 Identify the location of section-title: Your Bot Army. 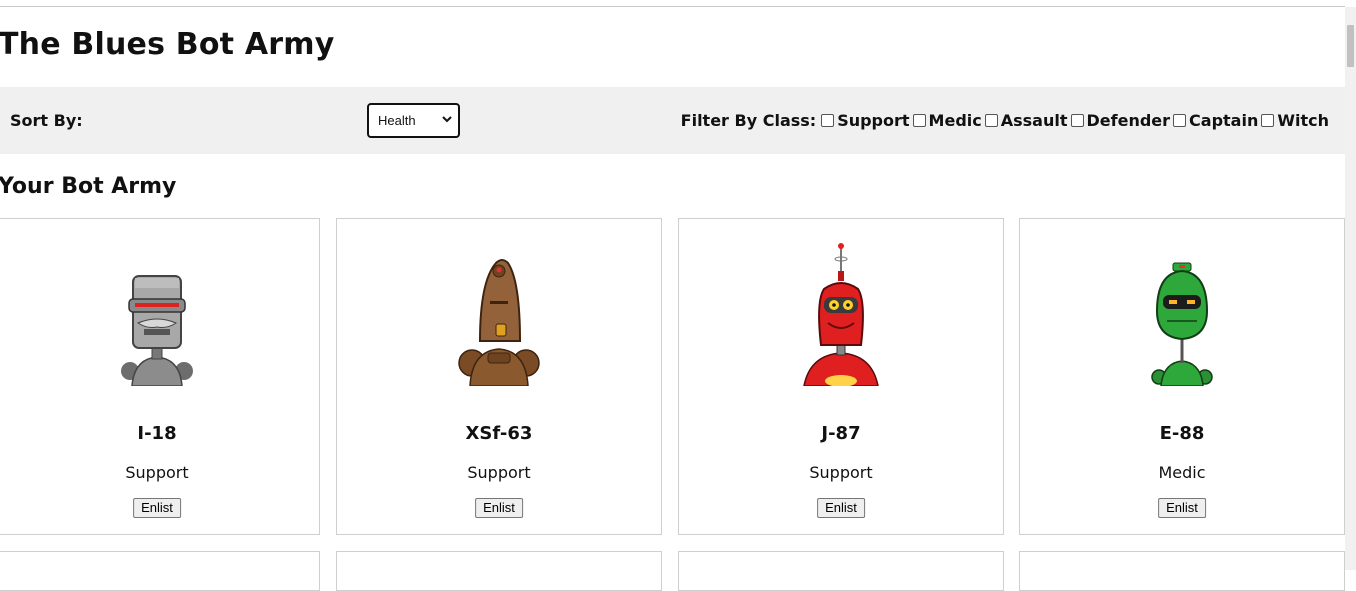
(88, 186).